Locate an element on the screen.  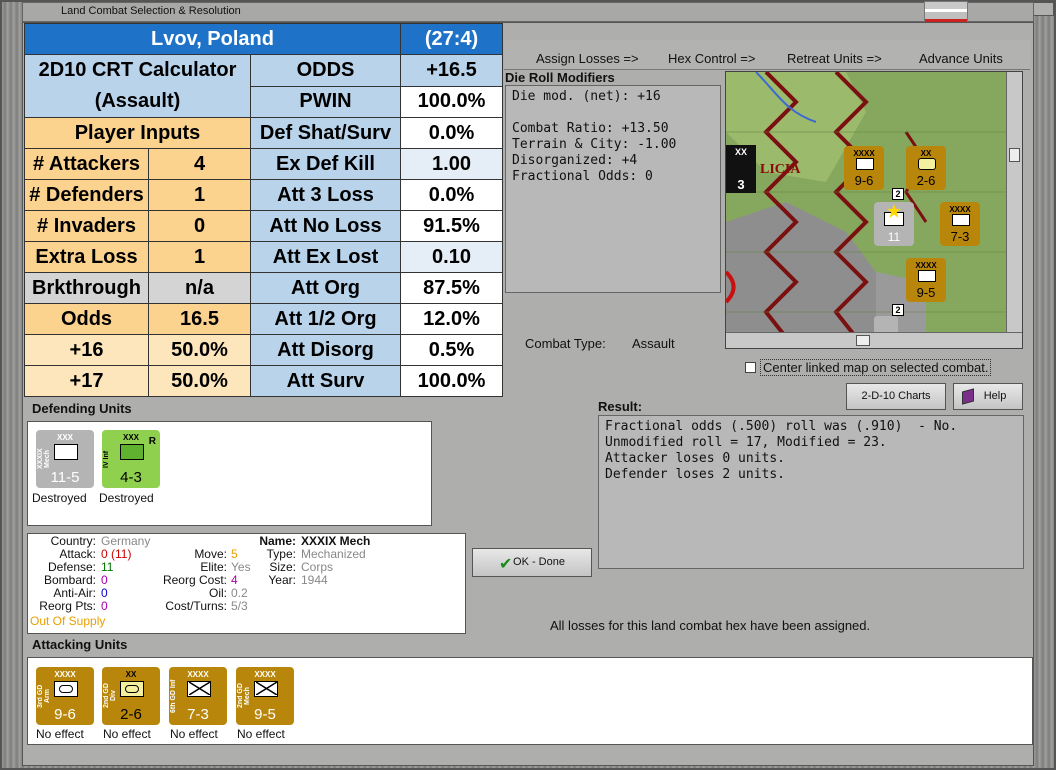
odds-value: +16.5 is located at coordinates (451, 70).